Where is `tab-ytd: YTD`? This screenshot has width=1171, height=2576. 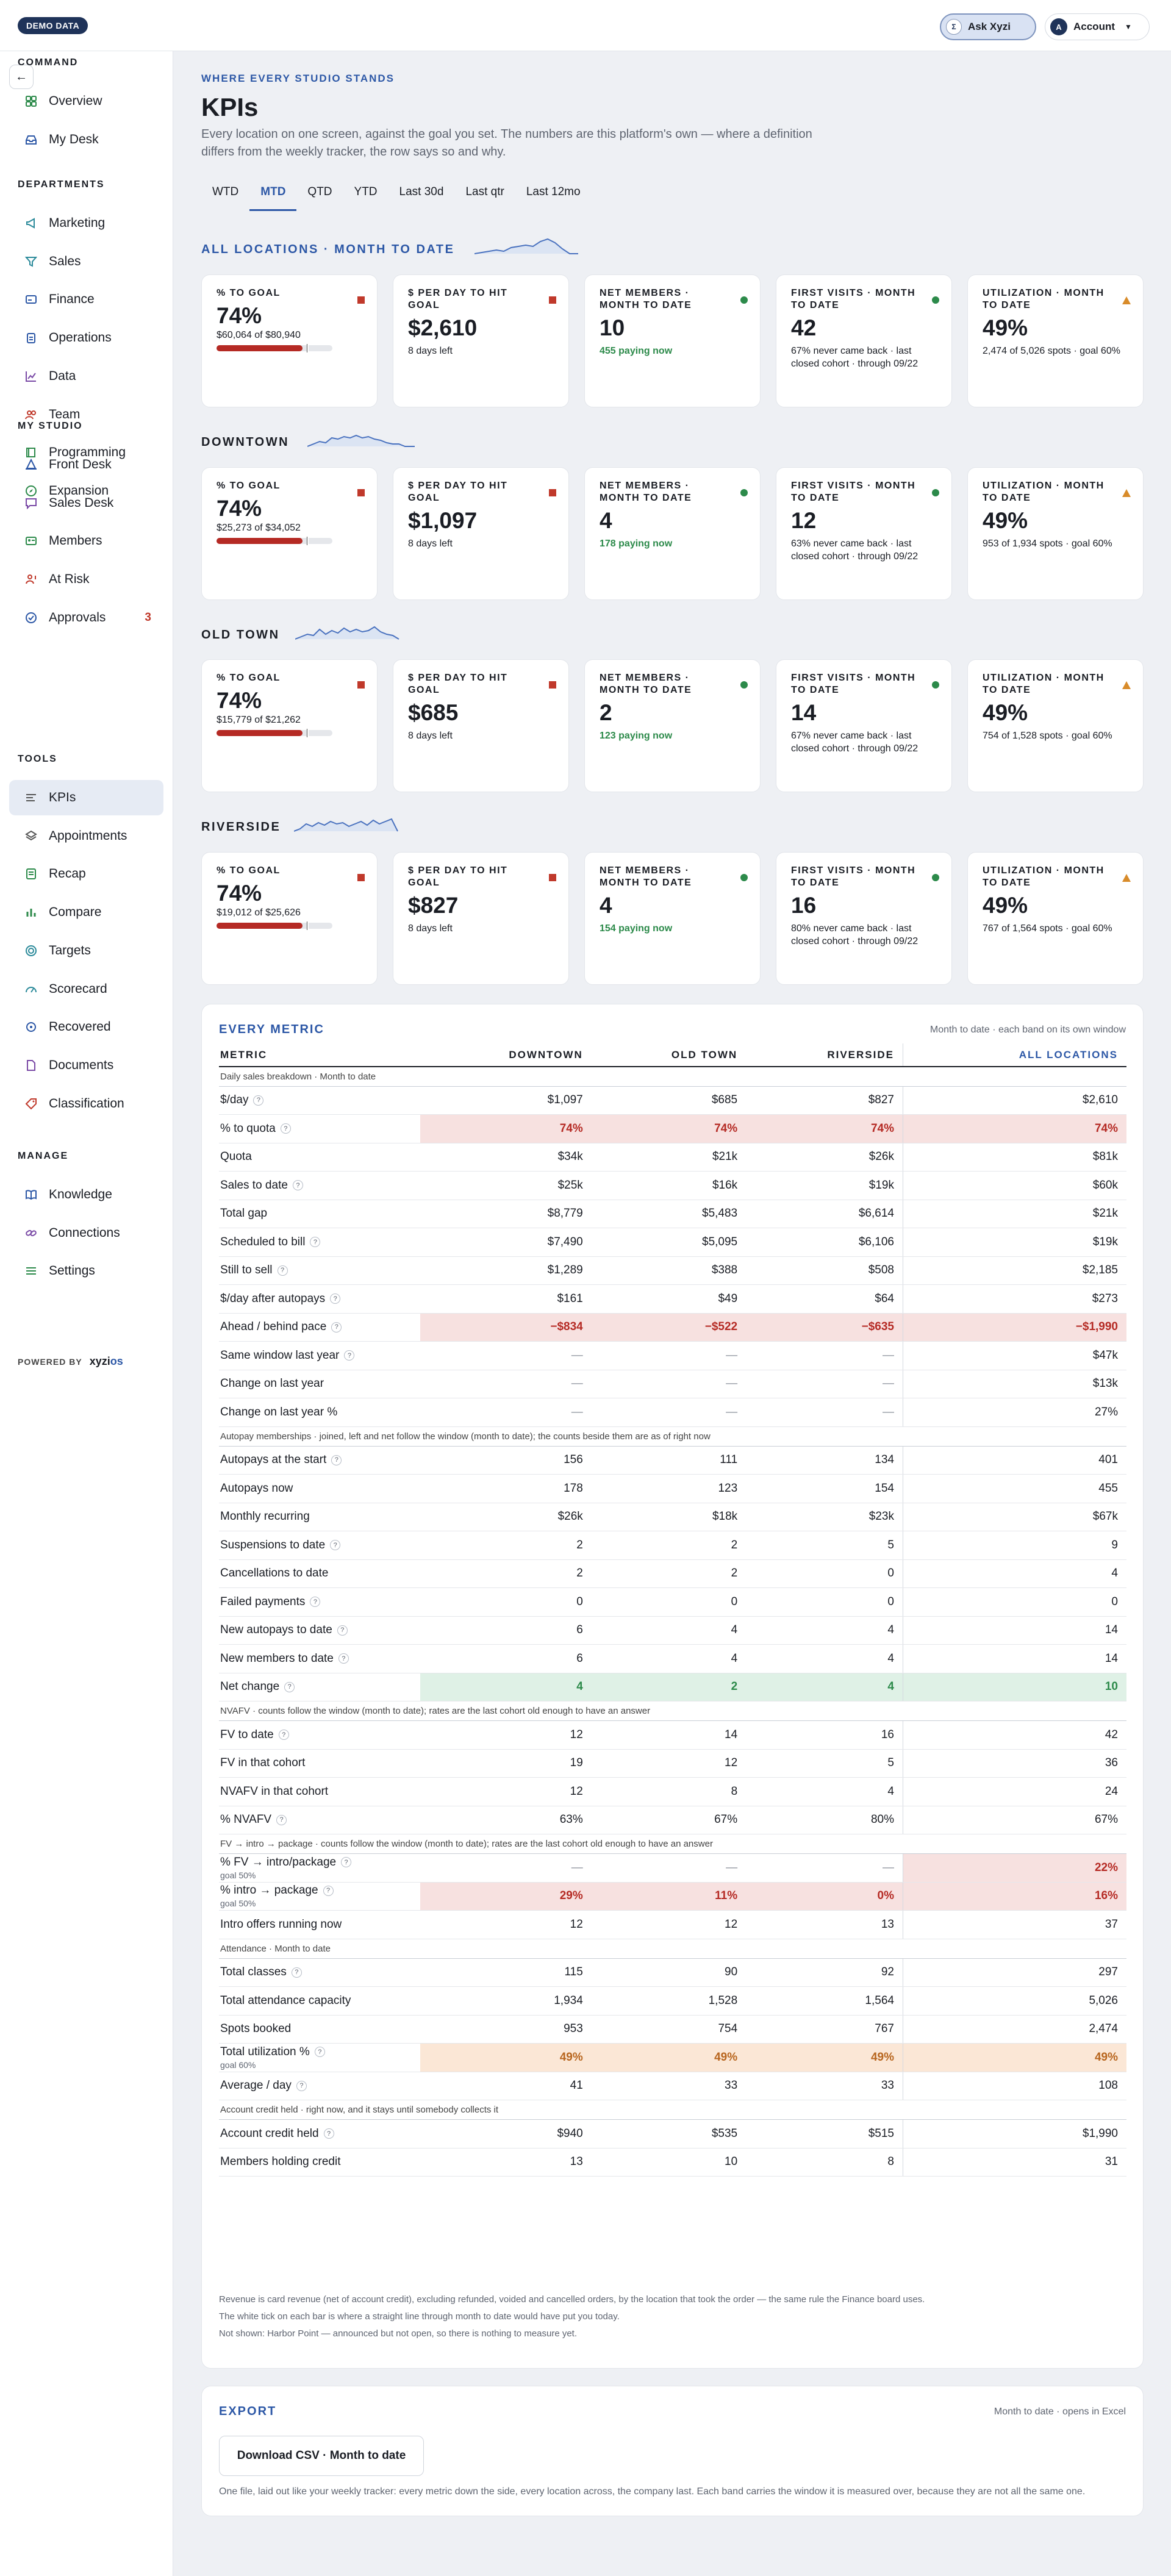 tab-ytd: YTD is located at coordinates (366, 196).